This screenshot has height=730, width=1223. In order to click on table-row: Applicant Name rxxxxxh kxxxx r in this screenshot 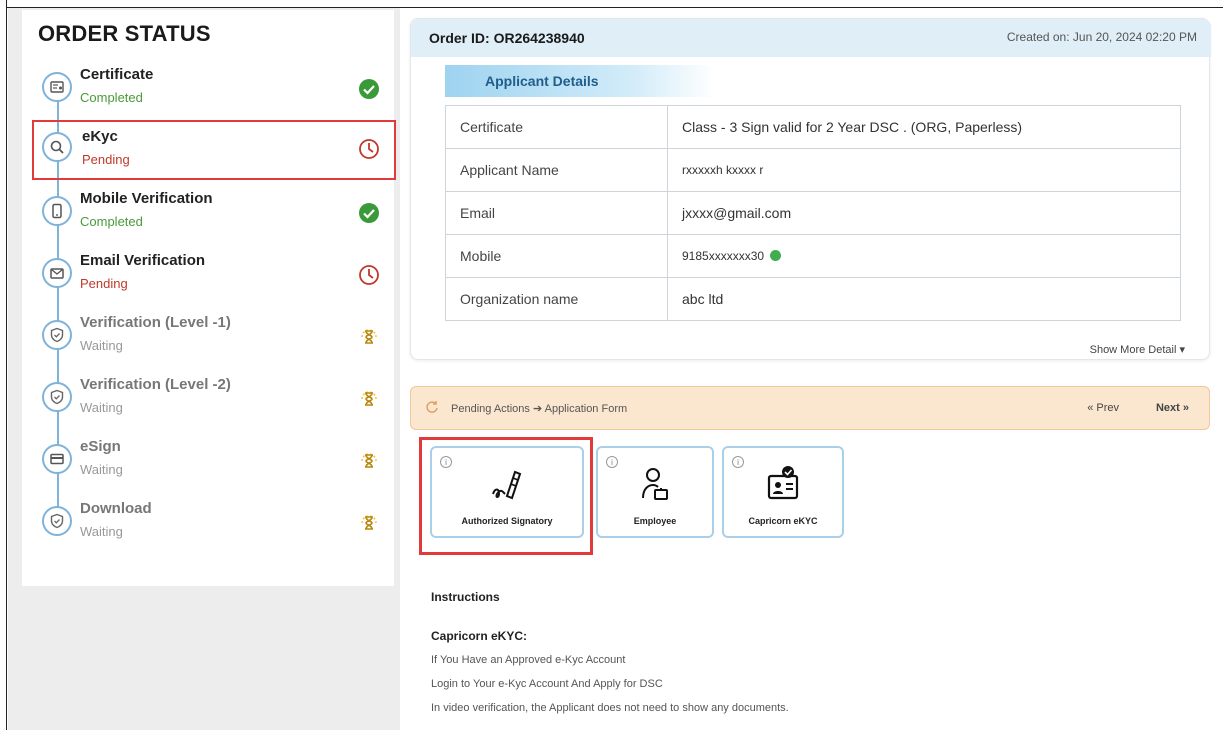, I will do `click(813, 170)`.